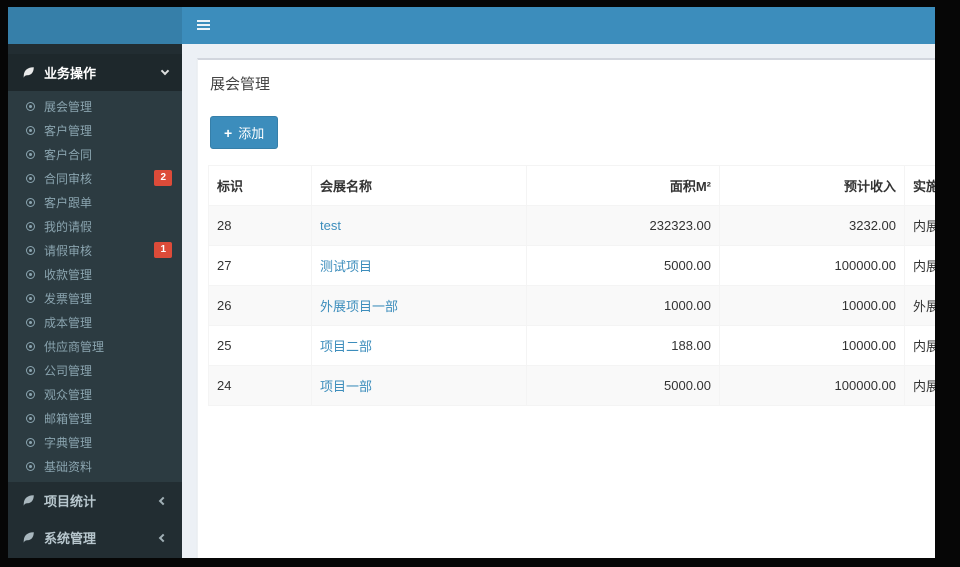  Describe the element at coordinates (68, 418) in the screenshot. I see `sidebar-item-label: 邮箱管理` at that location.